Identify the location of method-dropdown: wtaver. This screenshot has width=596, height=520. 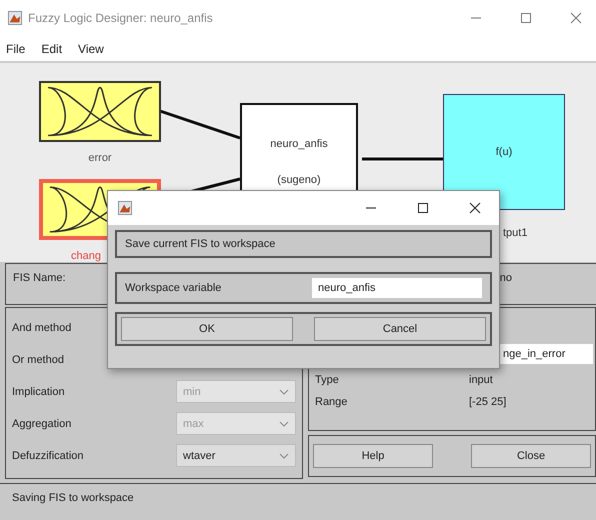
(236, 455).